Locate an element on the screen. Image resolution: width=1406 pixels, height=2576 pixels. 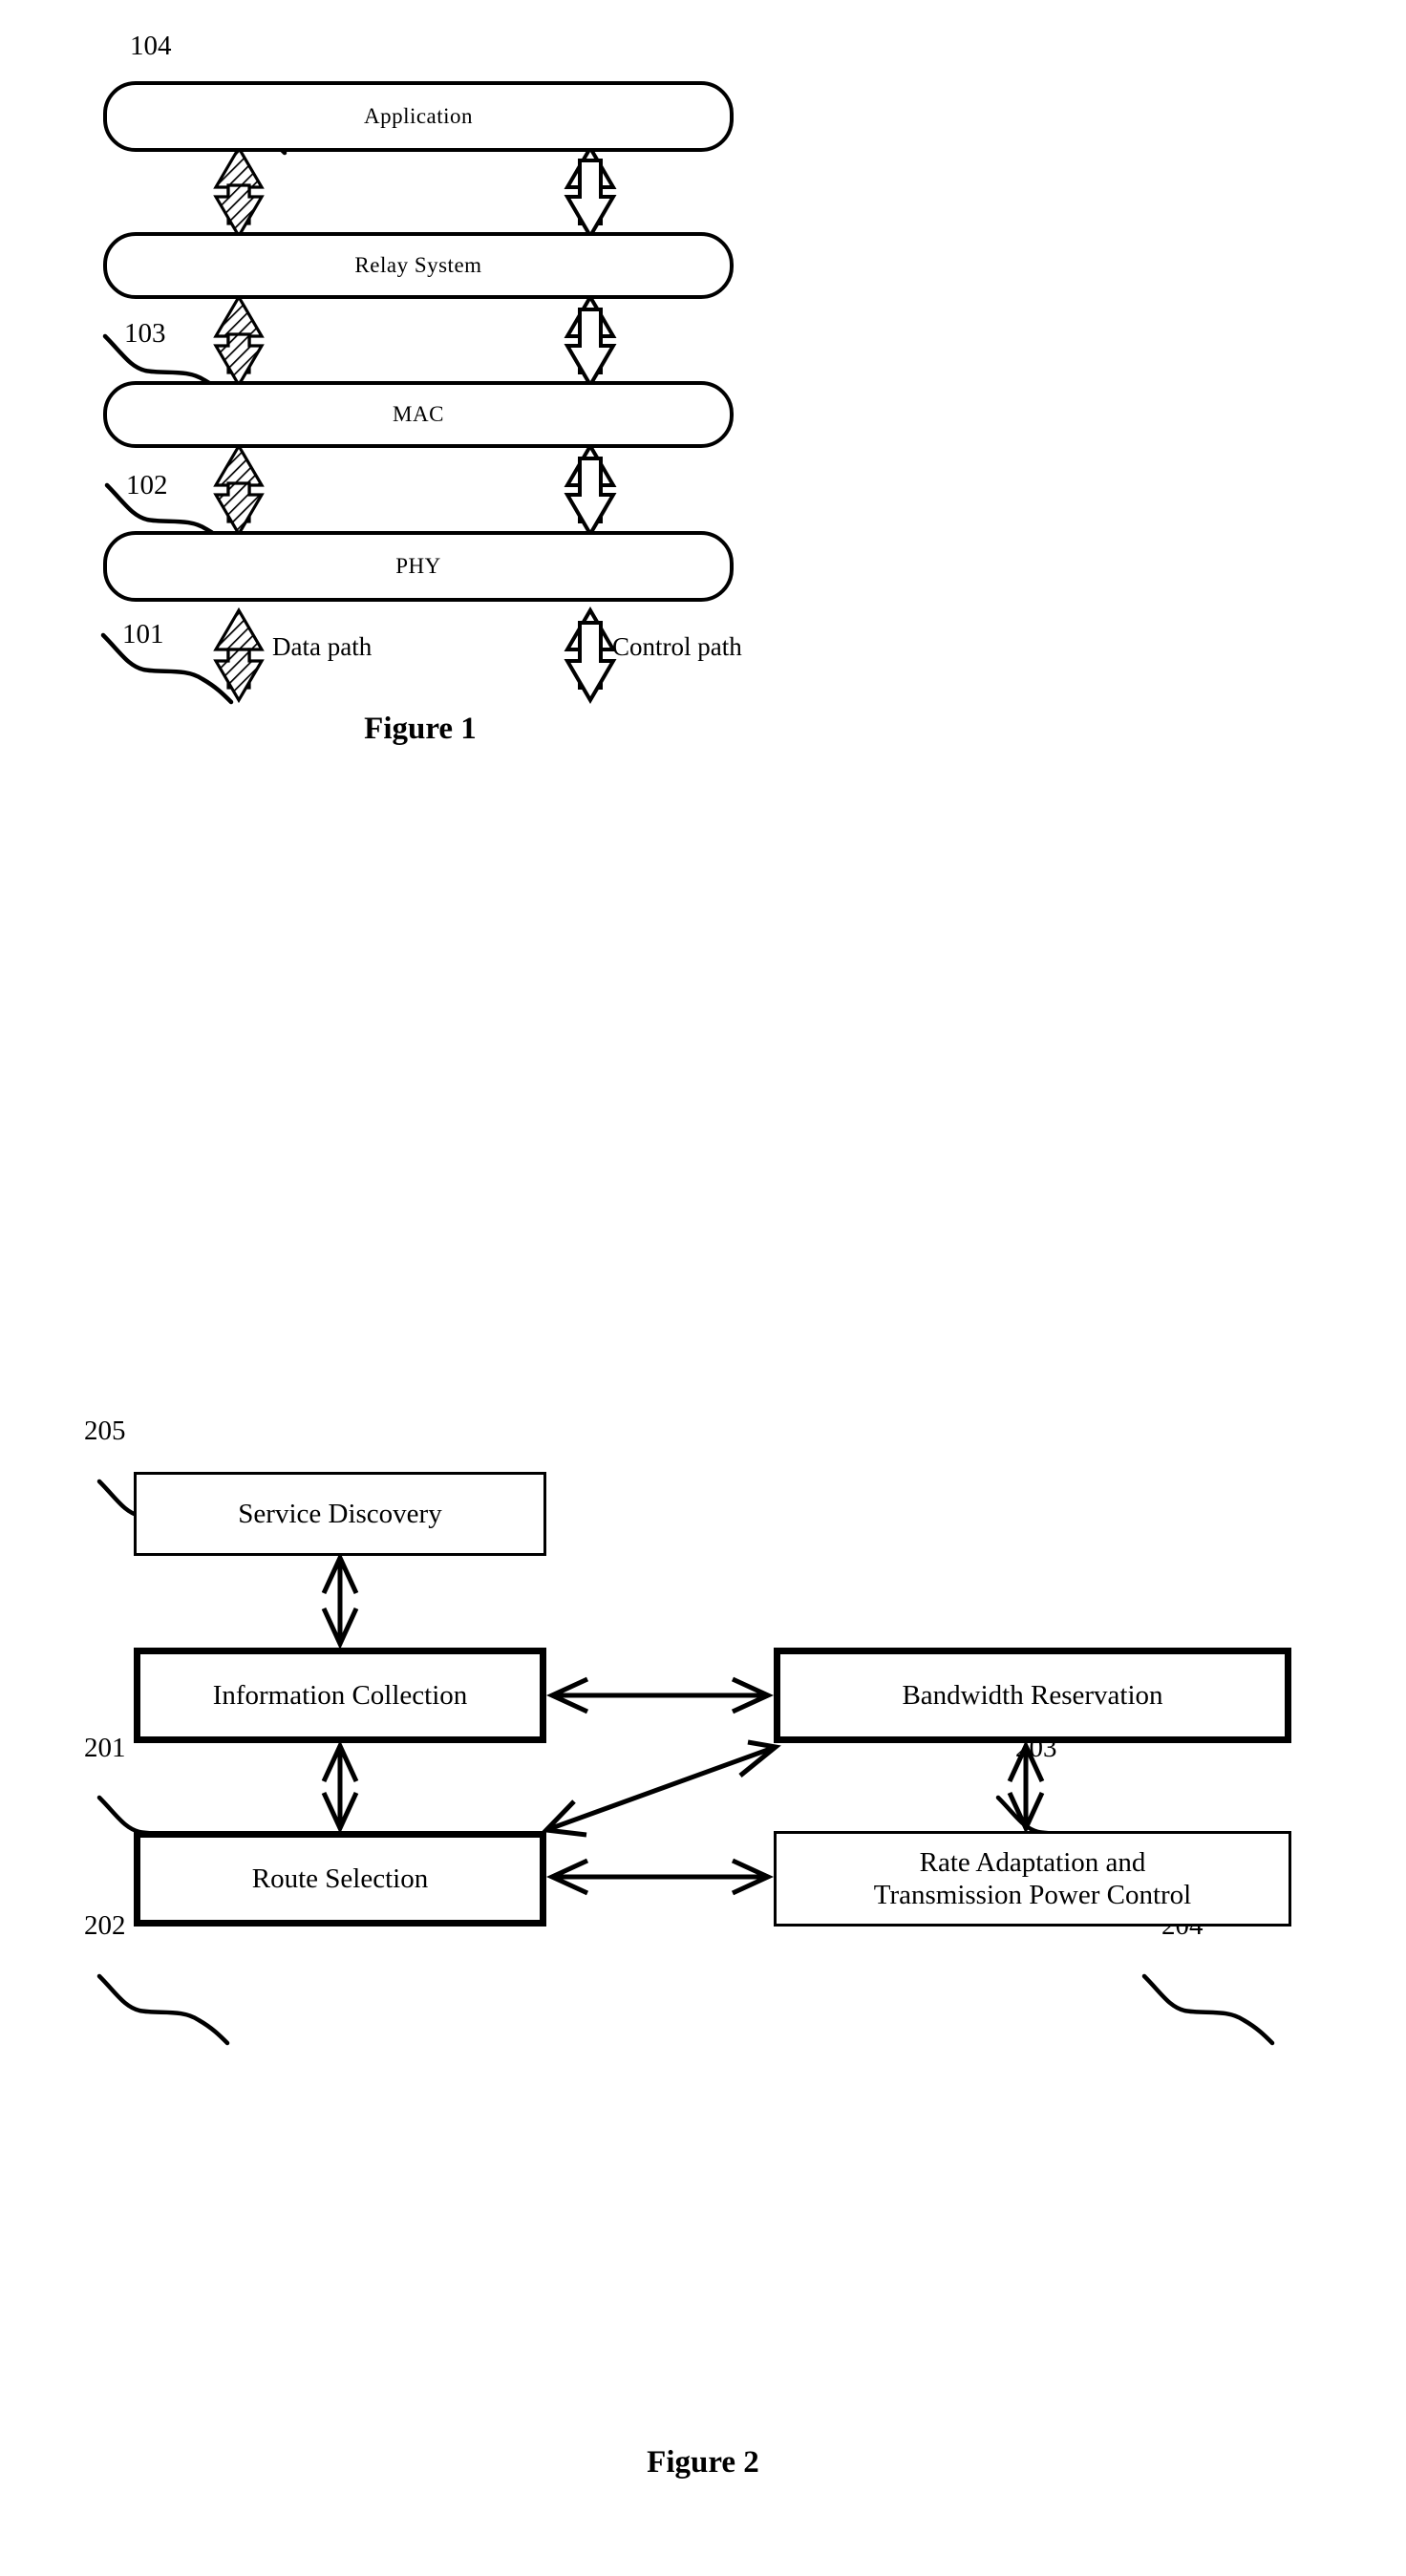
block-label-route-selection: Route Selection is located at coordinates (340, 1879).